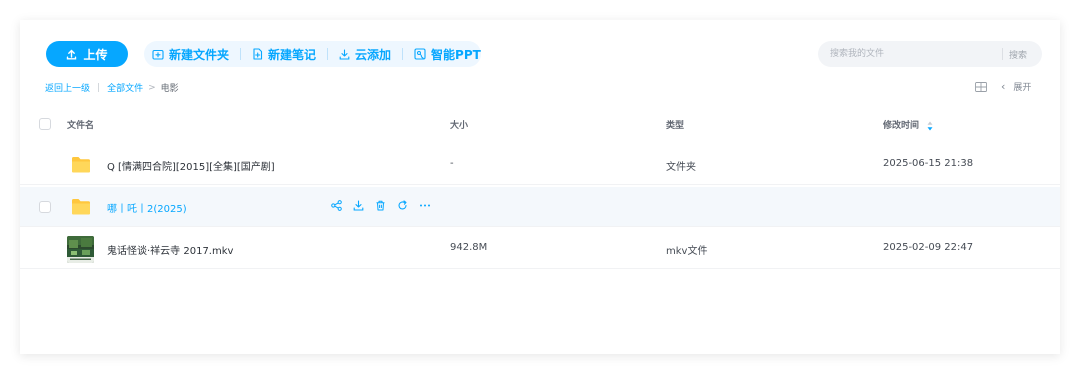 The image size is (1080, 374). What do you see at coordinates (540, 207) in the screenshot?
I see `table-row: 哪丨吒丨2(2025)` at bounding box center [540, 207].